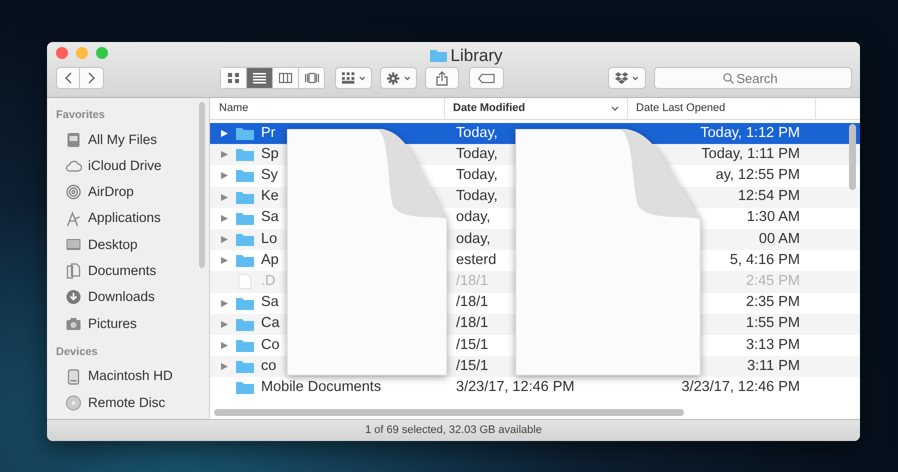 This screenshot has width=898, height=472. I want to click on search-field: Search, so click(753, 78).